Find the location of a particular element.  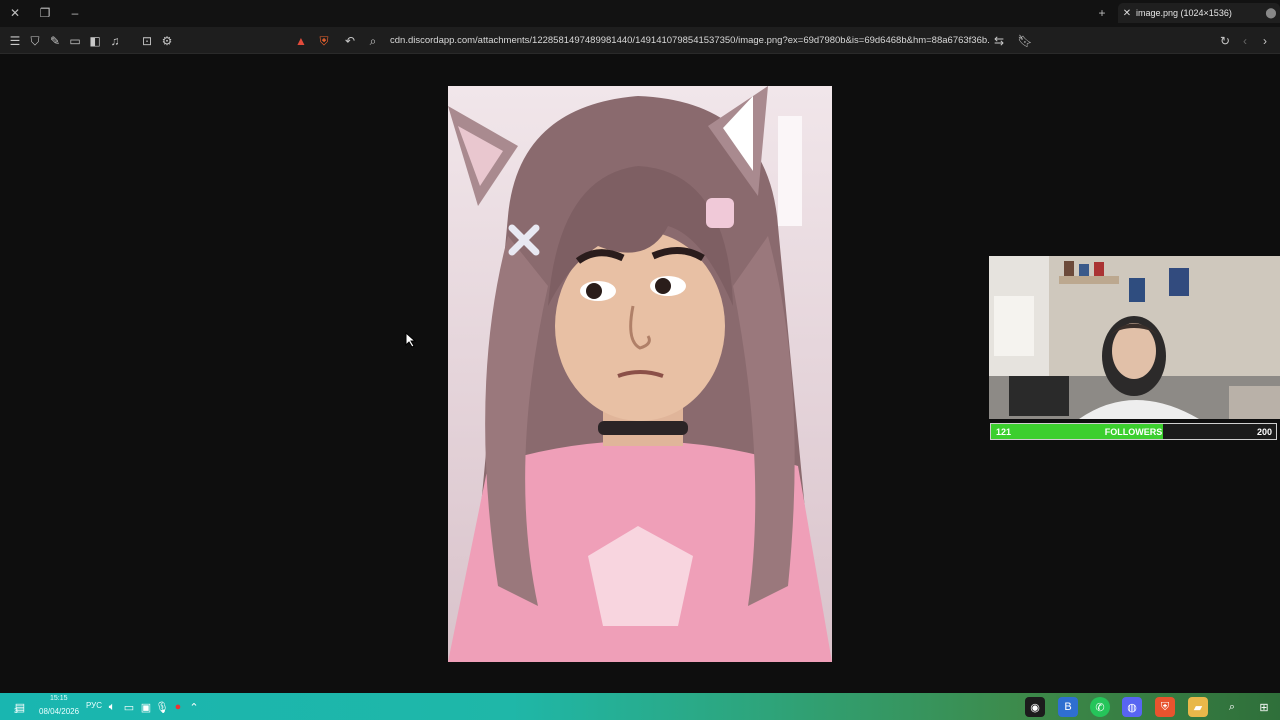

notifications-icon: ▤ is located at coordinates (20, 707).